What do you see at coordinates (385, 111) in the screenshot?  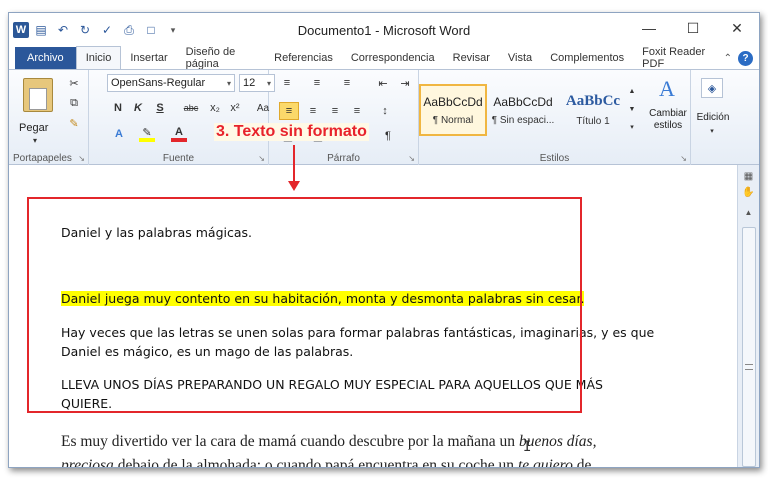 I see `line-spacing-icon: ↕` at bounding box center [385, 111].